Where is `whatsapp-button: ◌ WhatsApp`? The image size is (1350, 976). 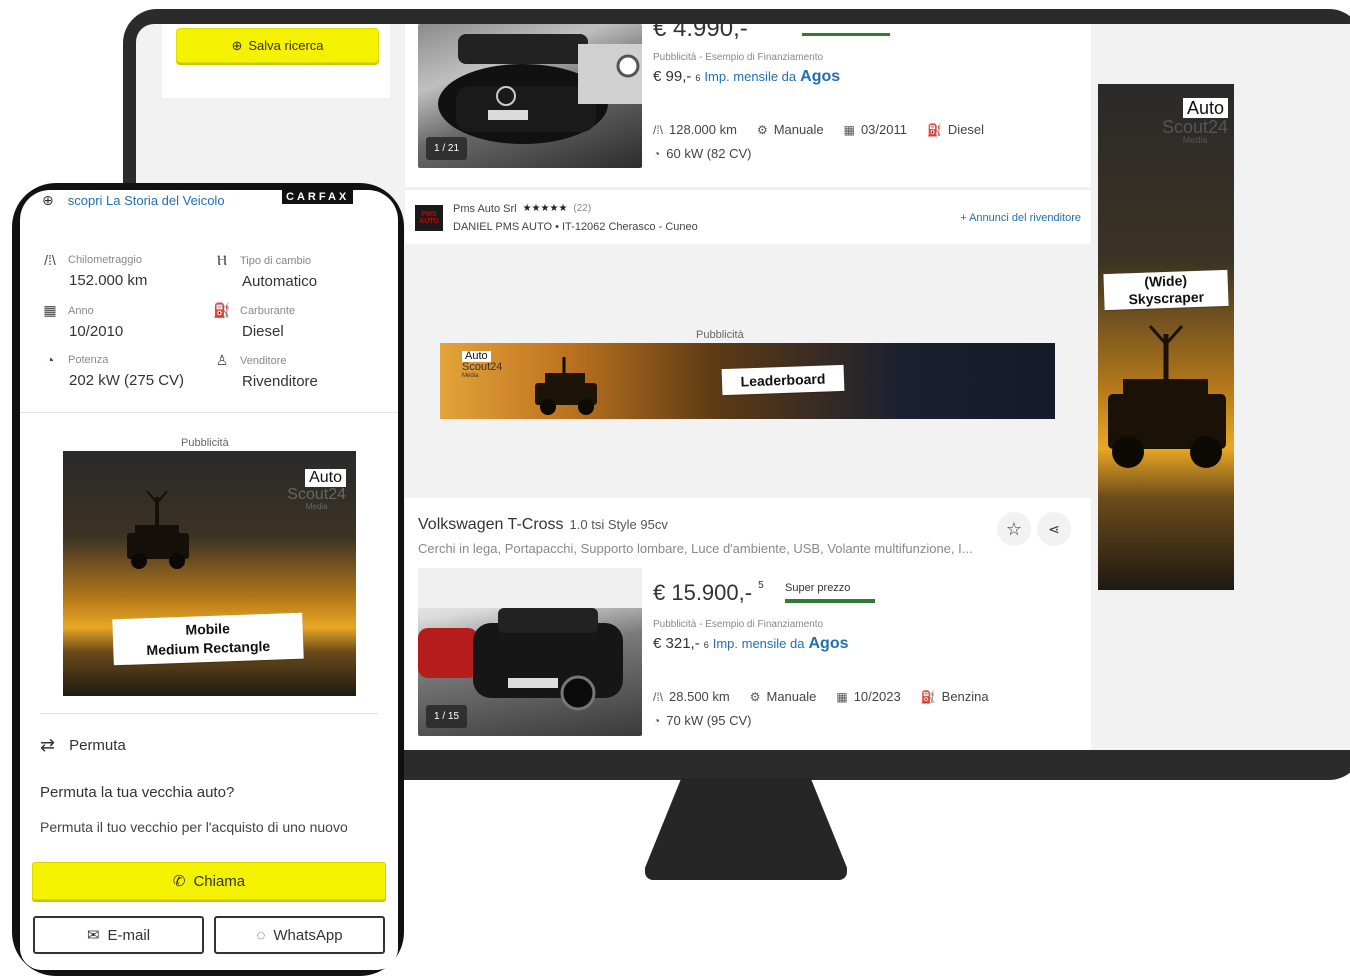 whatsapp-button: ◌ WhatsApp is located at coordinates (299, 935).